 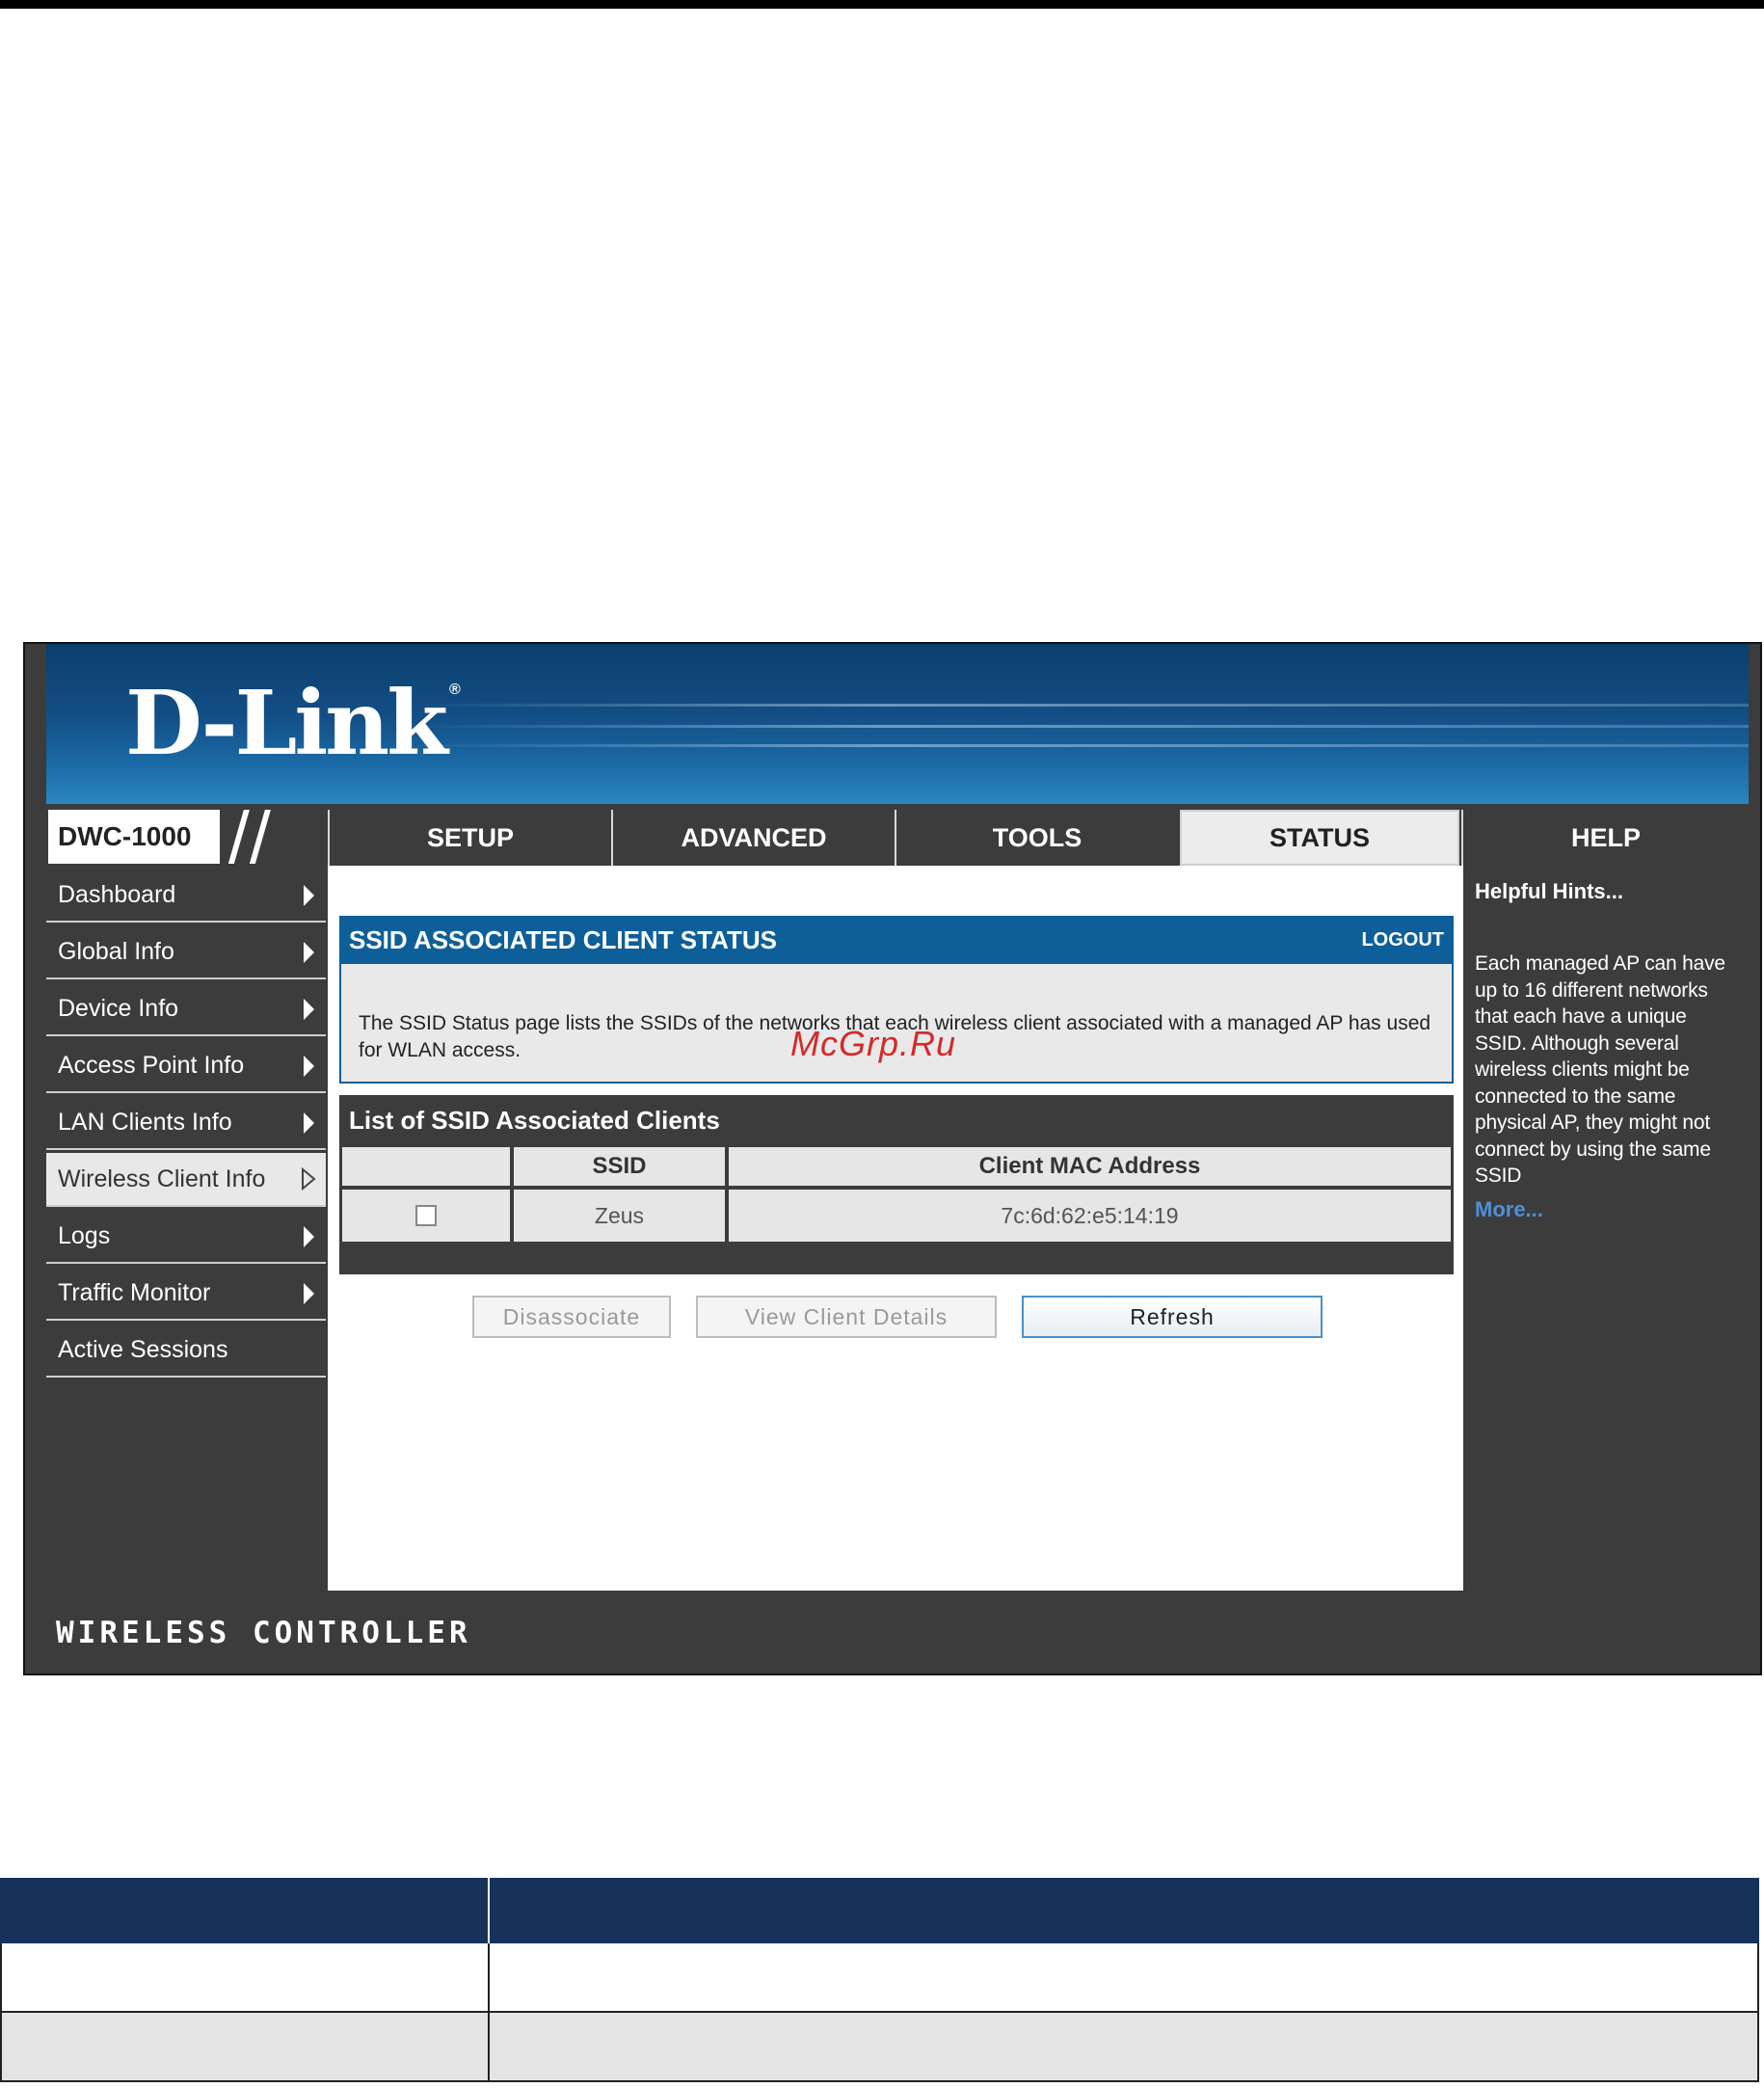 I want to click on top-rule, so click(x=882, y=4).